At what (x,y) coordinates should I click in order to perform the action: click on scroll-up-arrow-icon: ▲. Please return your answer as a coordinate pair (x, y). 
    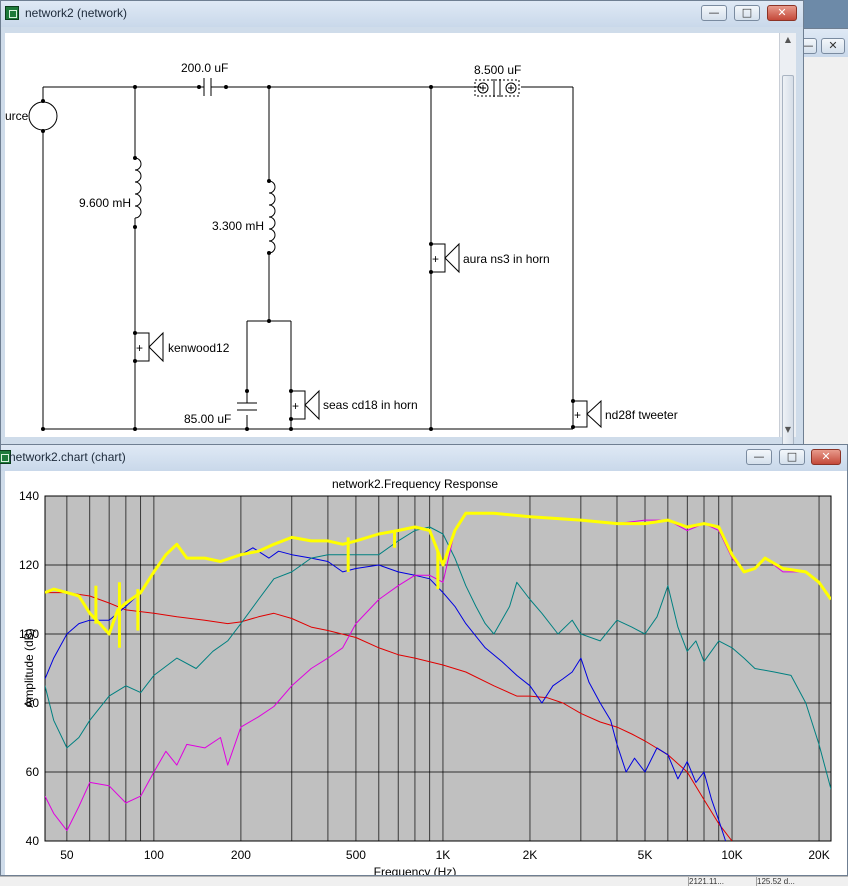
    Looking at the image, I should click on (788, 40).